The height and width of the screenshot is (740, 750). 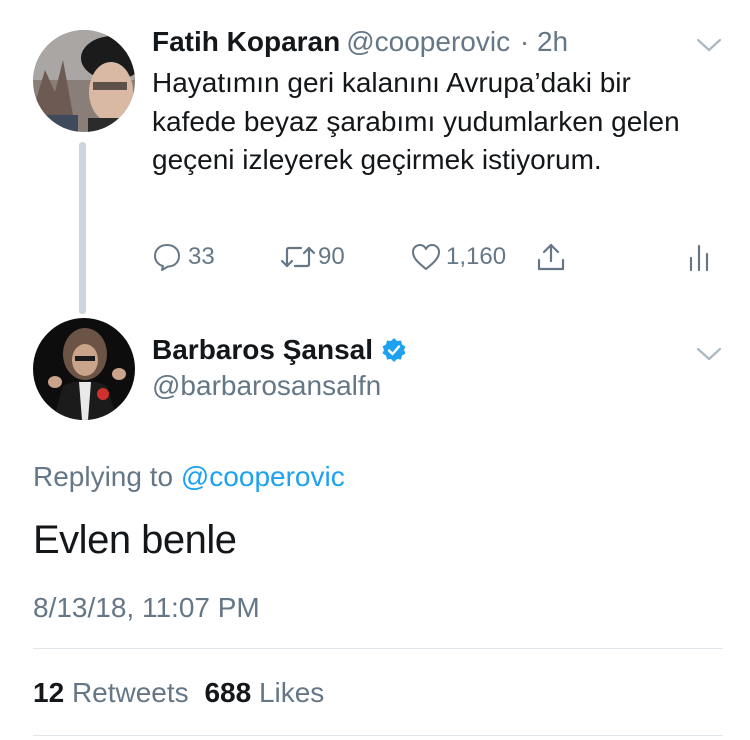 I want to click on thread-connector-line, so click(x=82, y=228).